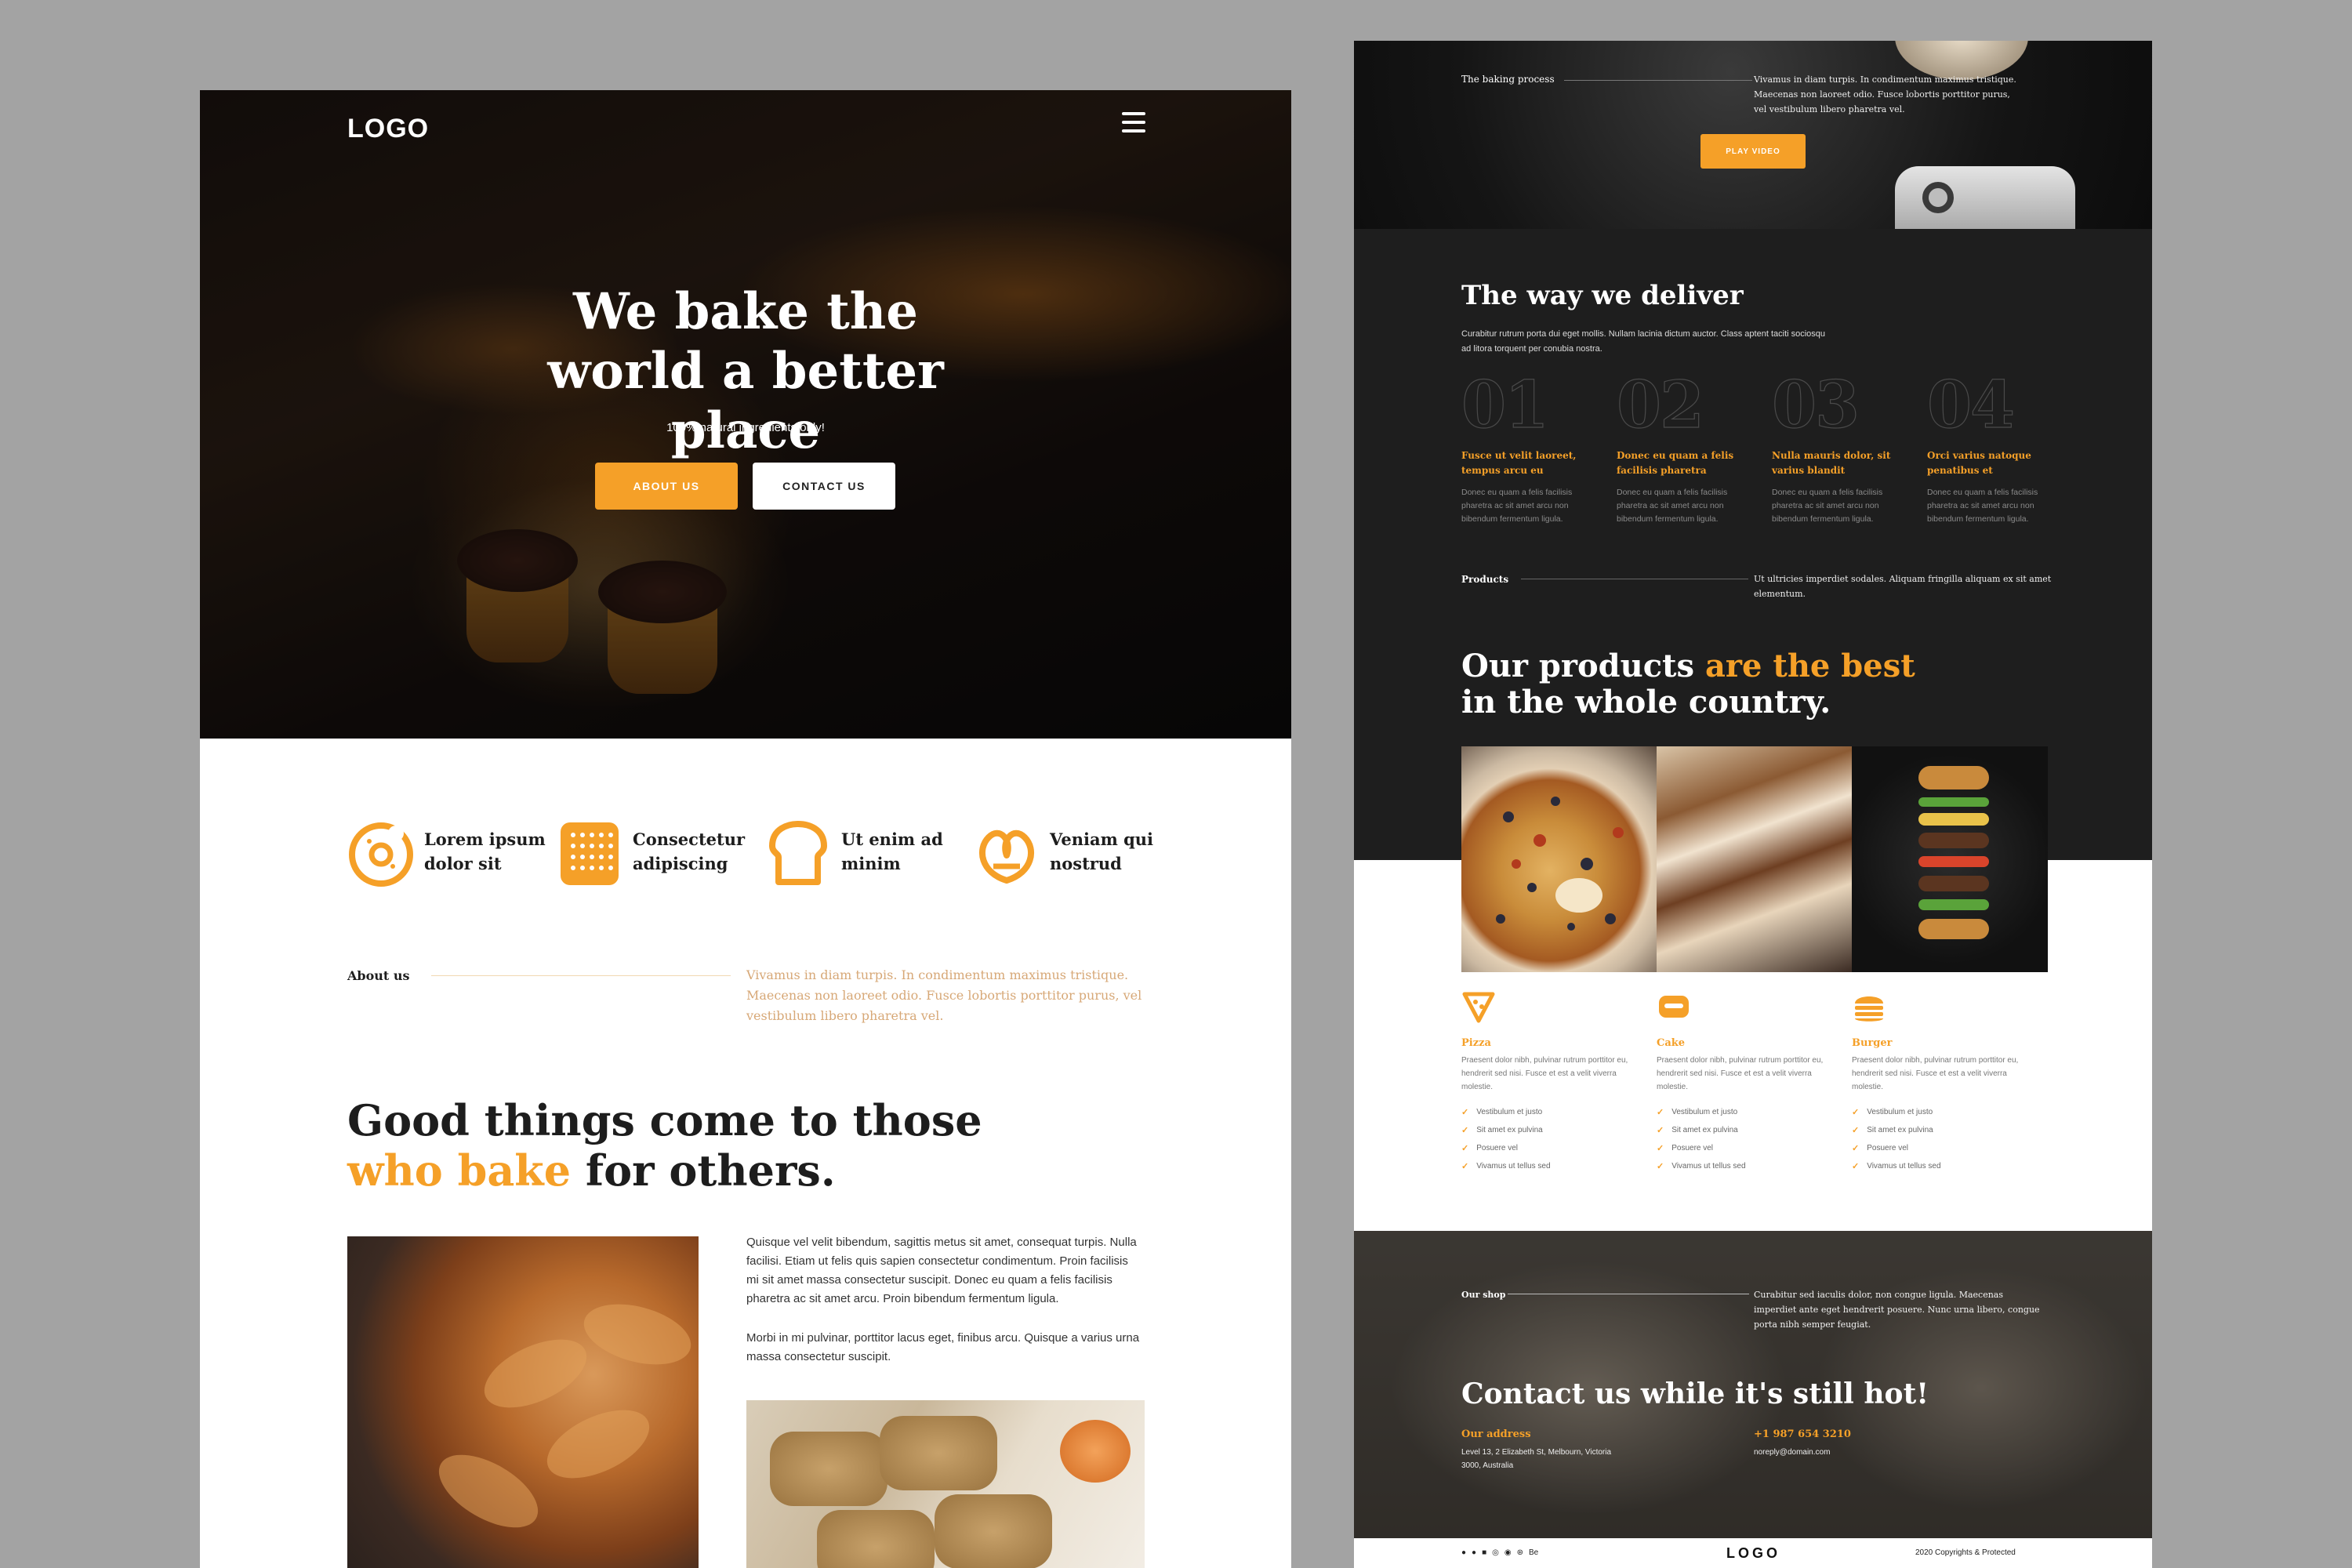  I want to click on play-video-button: PLAY VIDEO, so click(1753, 151).